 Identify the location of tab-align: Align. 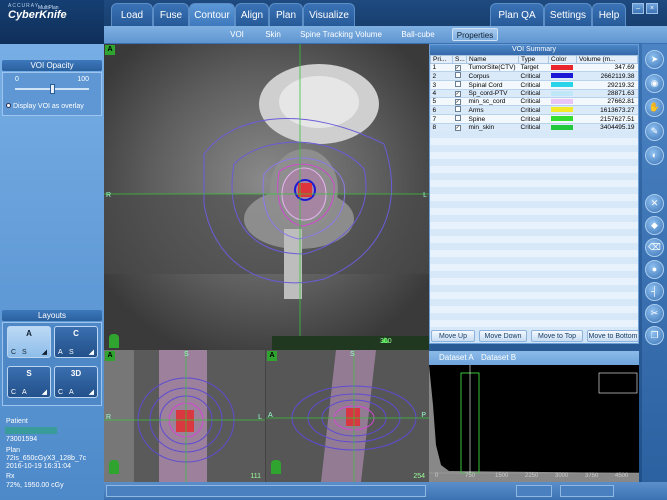
(252, 14).